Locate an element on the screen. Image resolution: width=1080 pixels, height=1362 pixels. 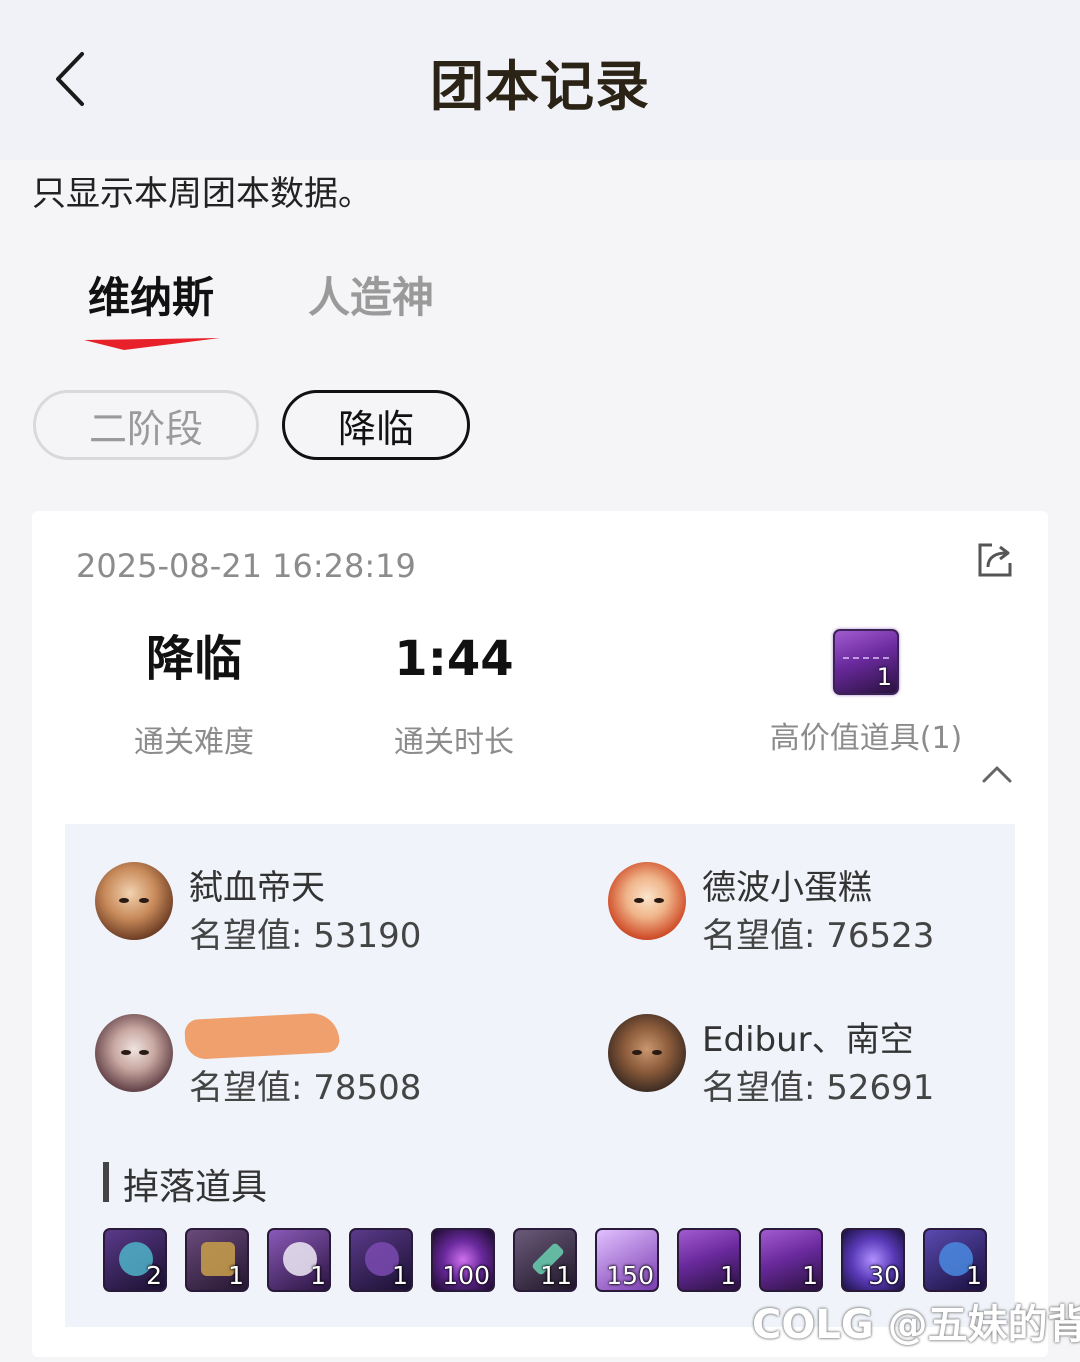
drop-item-icon: 100 is located at coordinates (463, 1260).